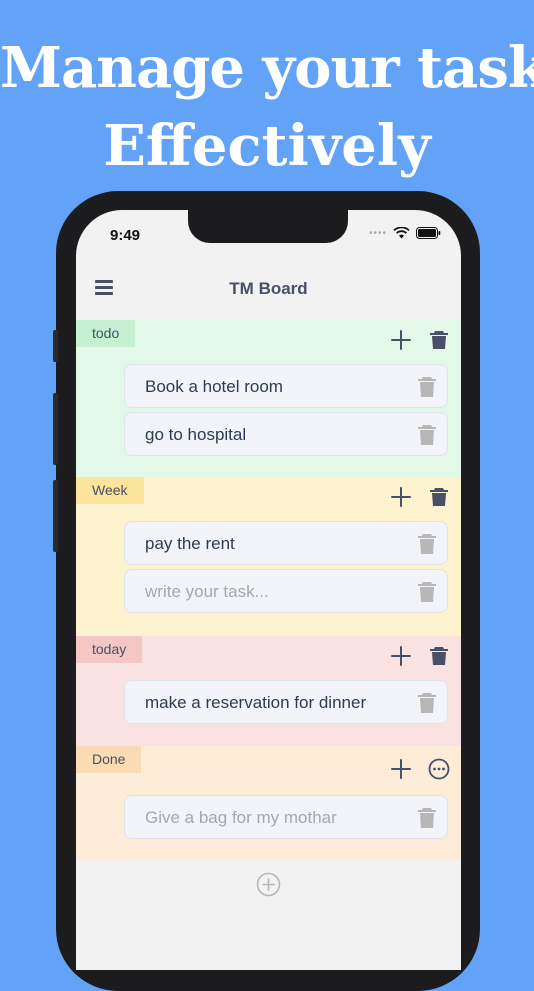 Image resolution: width=534 pixels, height=991 pixels. What do you see at coordinates (286, 386) in the screenshot?
I see `task-card: Book a hotel room` at bounding box center [286, 386].